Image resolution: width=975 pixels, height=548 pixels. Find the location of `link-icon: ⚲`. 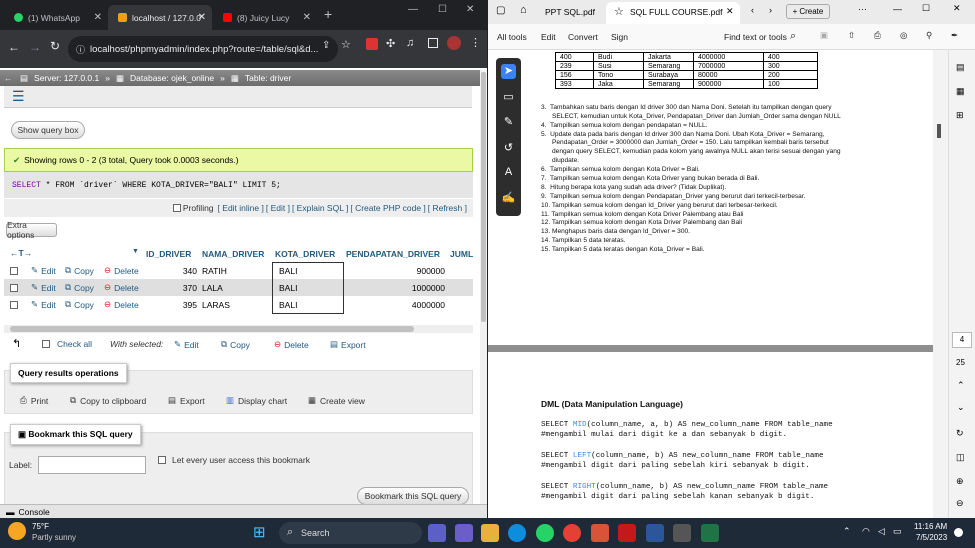

link-icon: ⚲ is located at coordinates (929, 35).